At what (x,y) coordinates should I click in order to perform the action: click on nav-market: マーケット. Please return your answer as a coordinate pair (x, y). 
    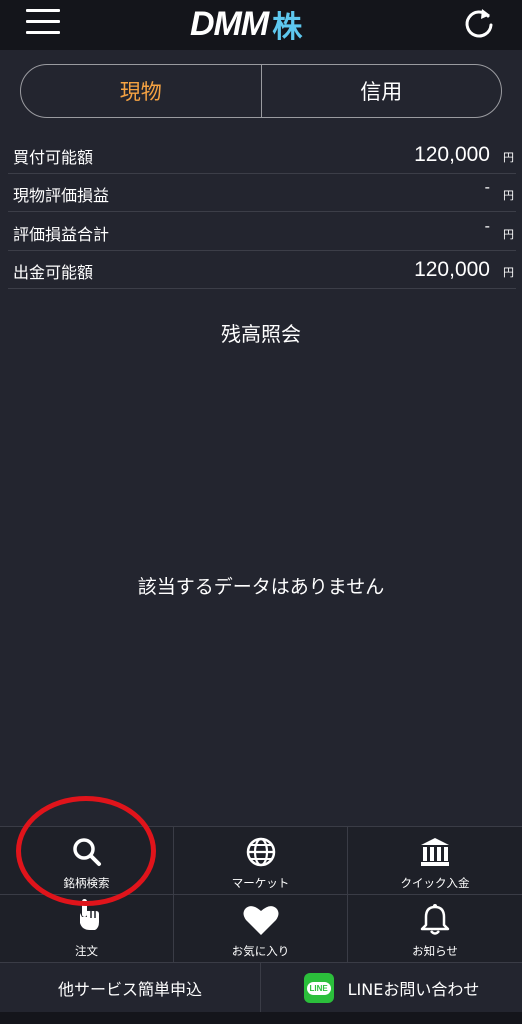
    Looking at the image, I should click on (261, 860).